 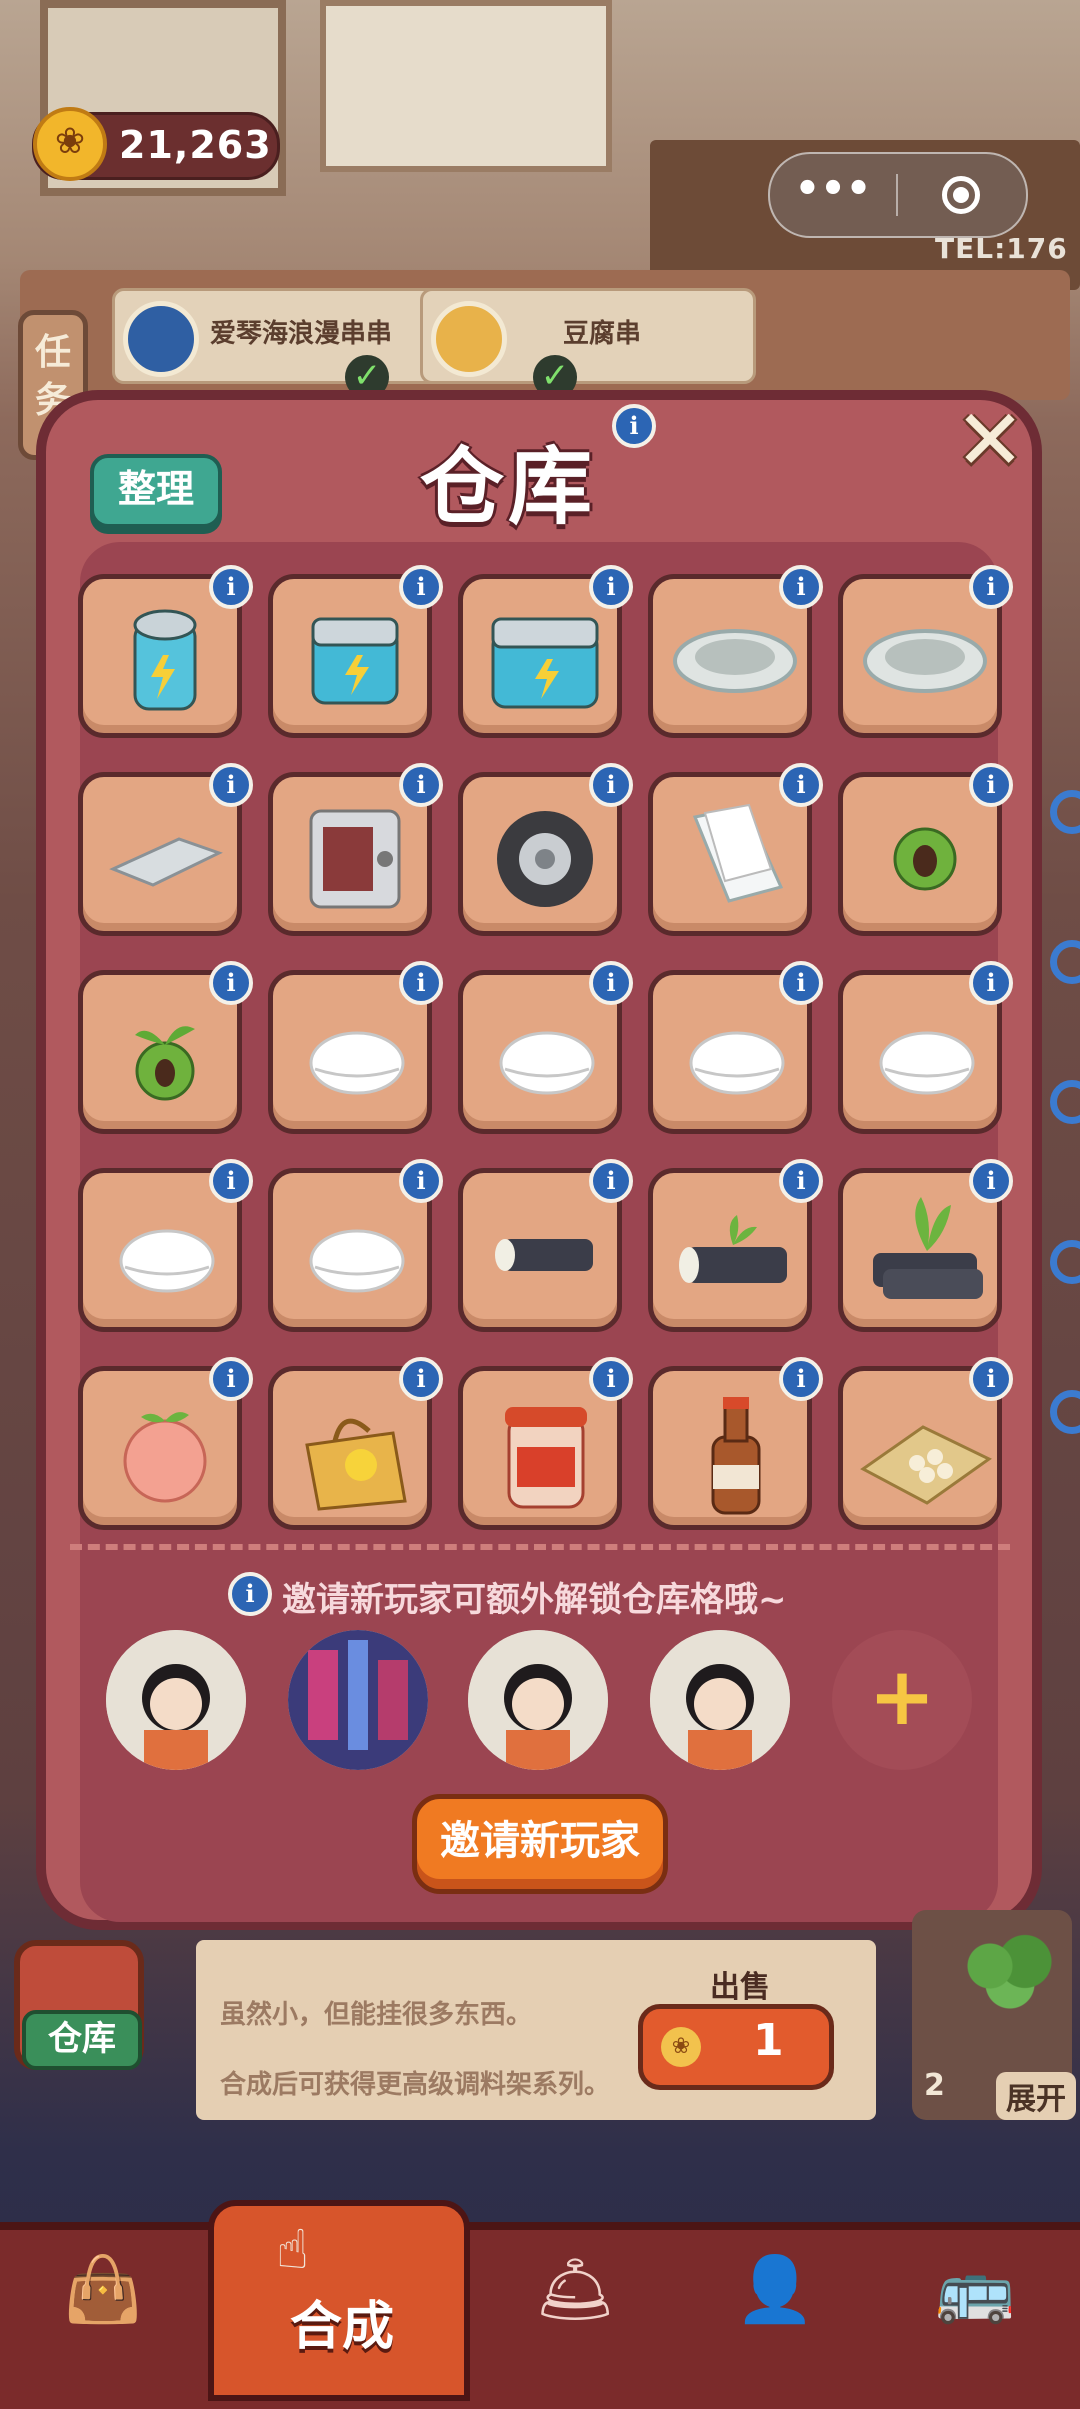 What do you see at coordinates (534, 1600) in the screenshot?
I see `invite-hint: 邀请新玩家可额外解锁仓库格哦~` at bounding box center [534, 1600].